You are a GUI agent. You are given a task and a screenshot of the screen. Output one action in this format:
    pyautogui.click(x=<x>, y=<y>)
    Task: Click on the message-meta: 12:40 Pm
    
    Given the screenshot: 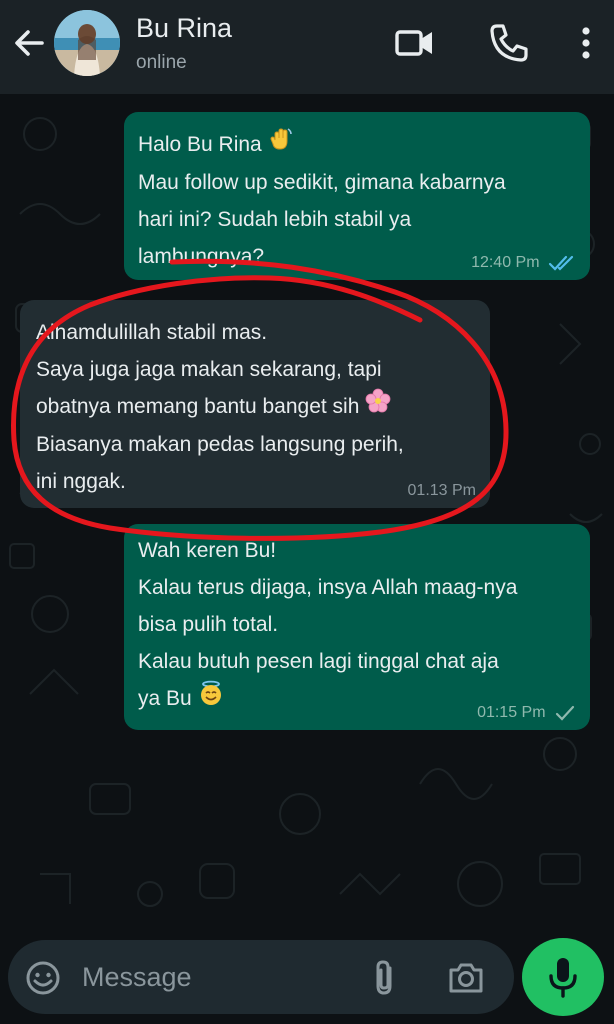 What is the action you would take?
    pyautogui.click(x=523, y=263)
    